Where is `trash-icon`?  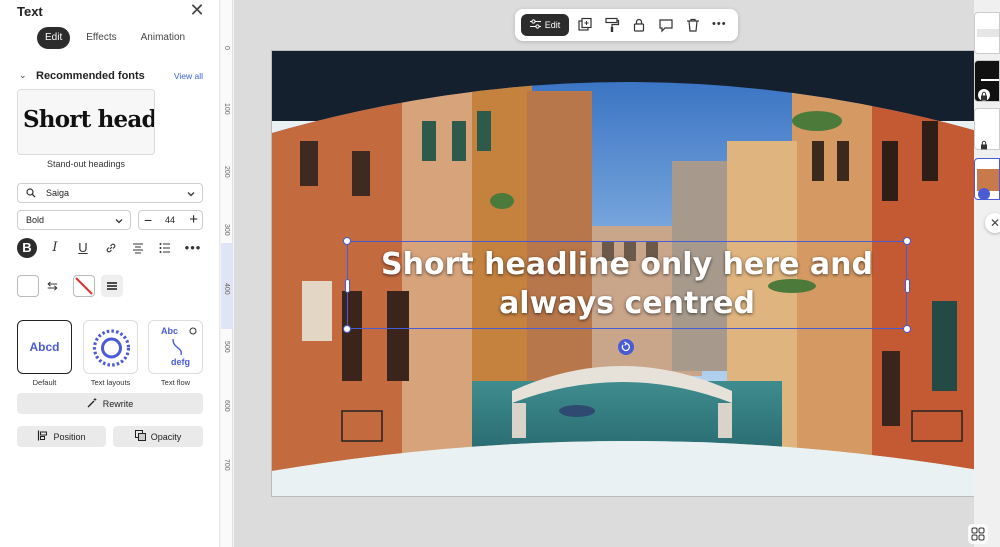
trash-icon is located at coordinates (693, 25).